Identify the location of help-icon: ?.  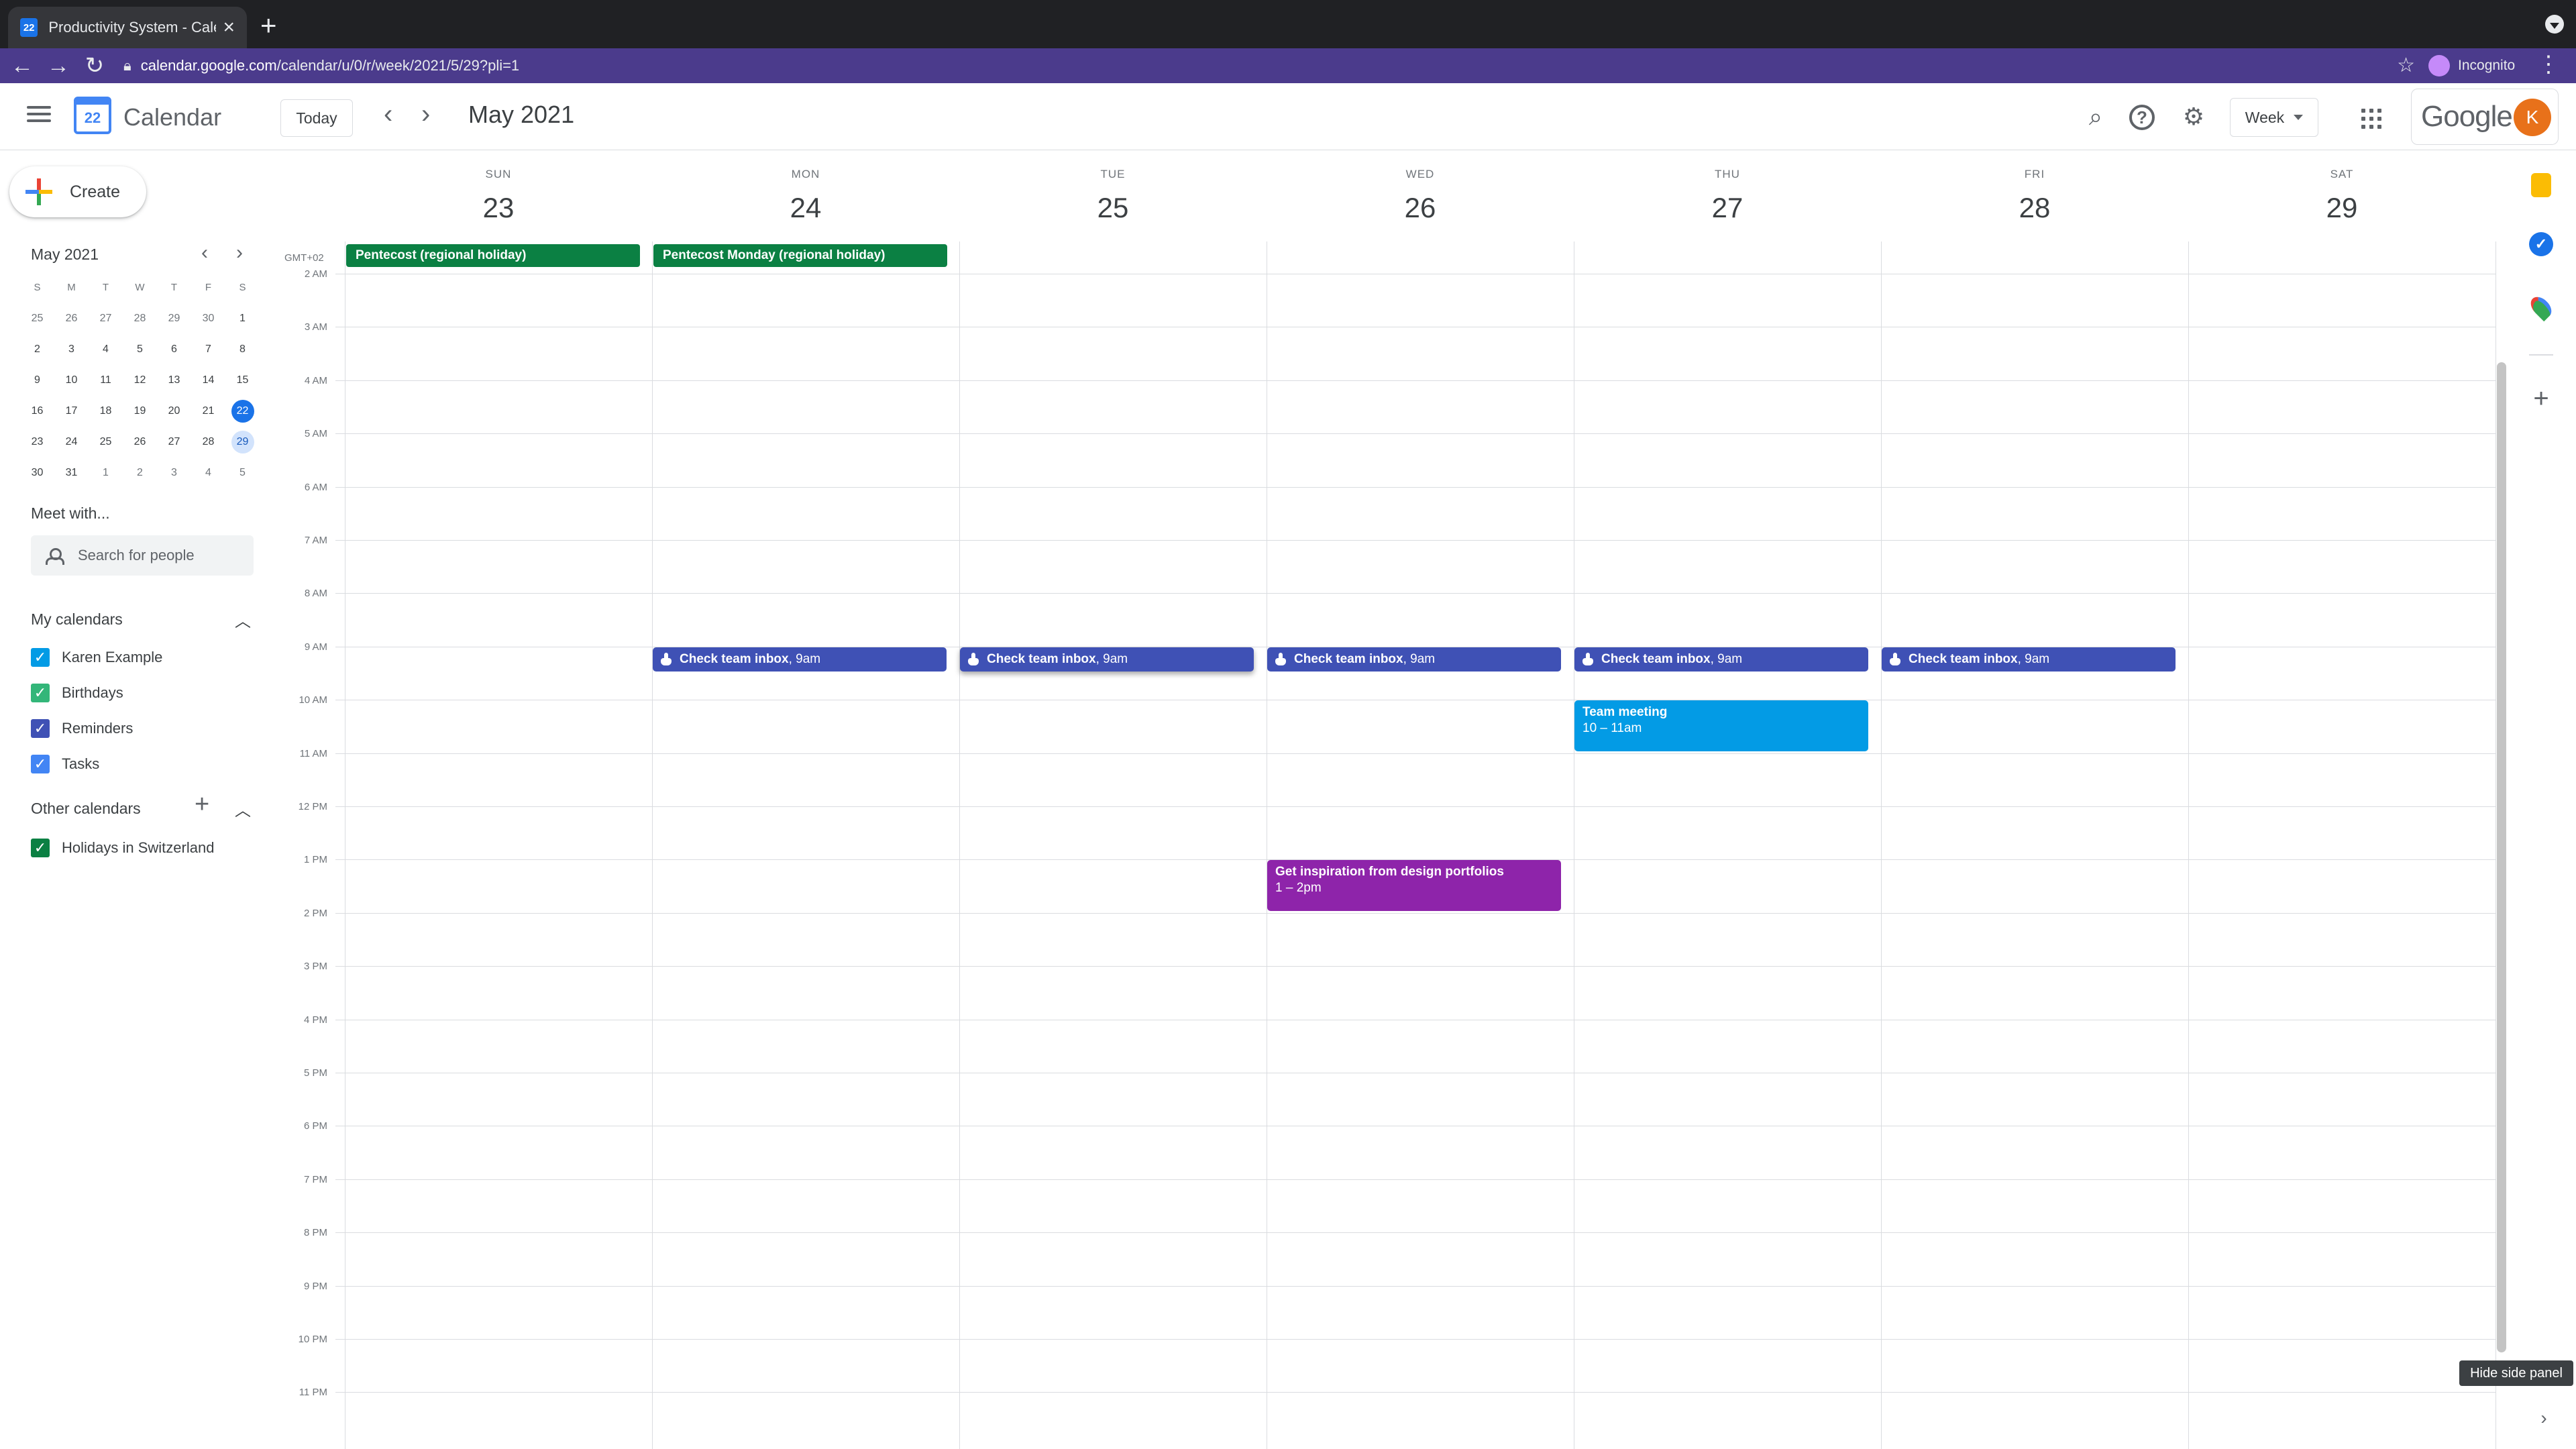
(2142, 117).